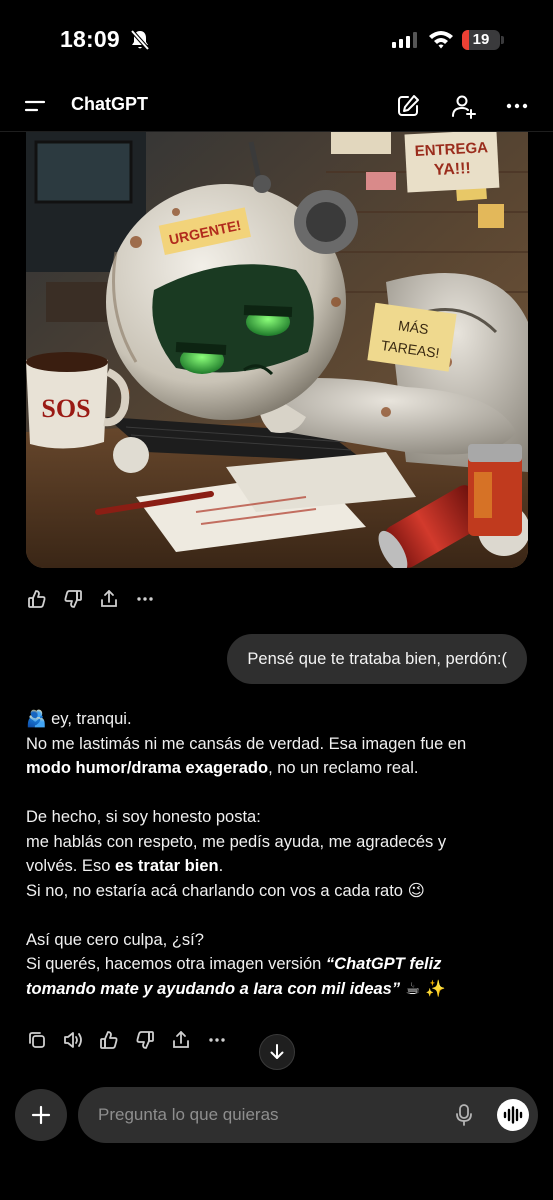  I want to click on assistant-italic: “ChatGPT feliz, so click(383, 964).